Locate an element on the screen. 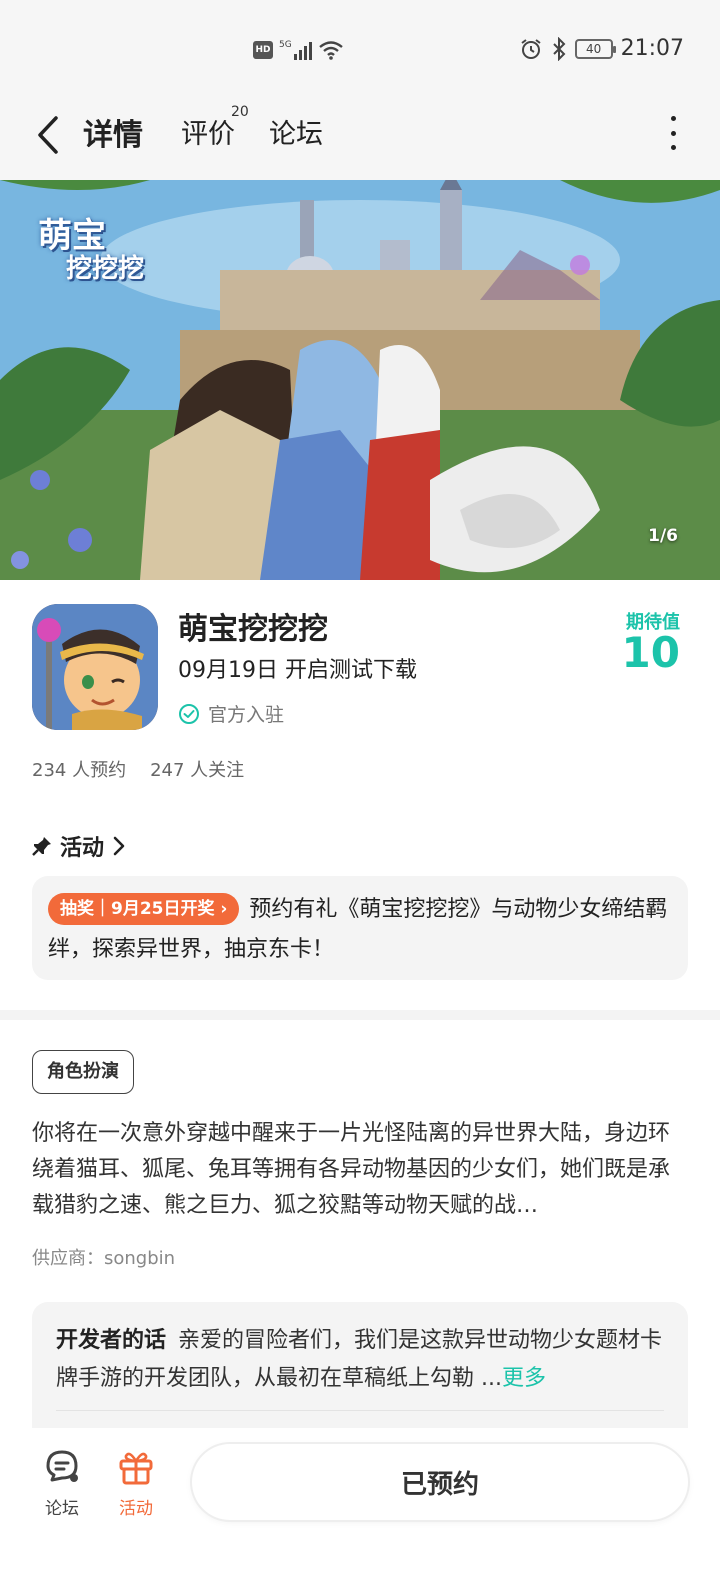  tab-detail: 详情 is located at coordinates (113, 132).